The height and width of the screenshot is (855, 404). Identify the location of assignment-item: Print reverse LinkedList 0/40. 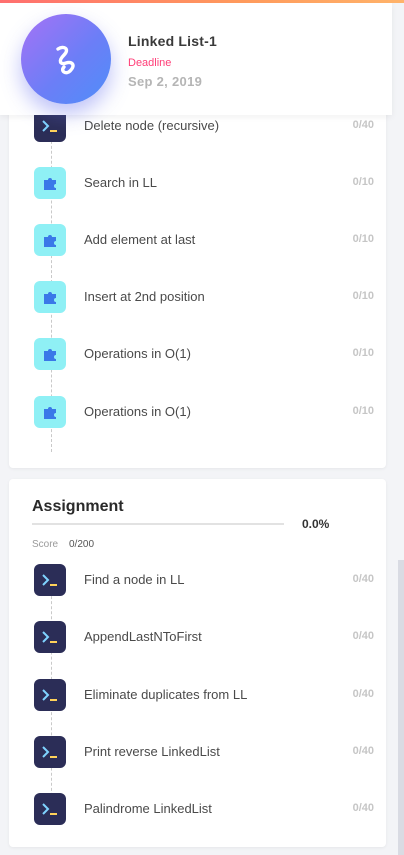
(204, 752).